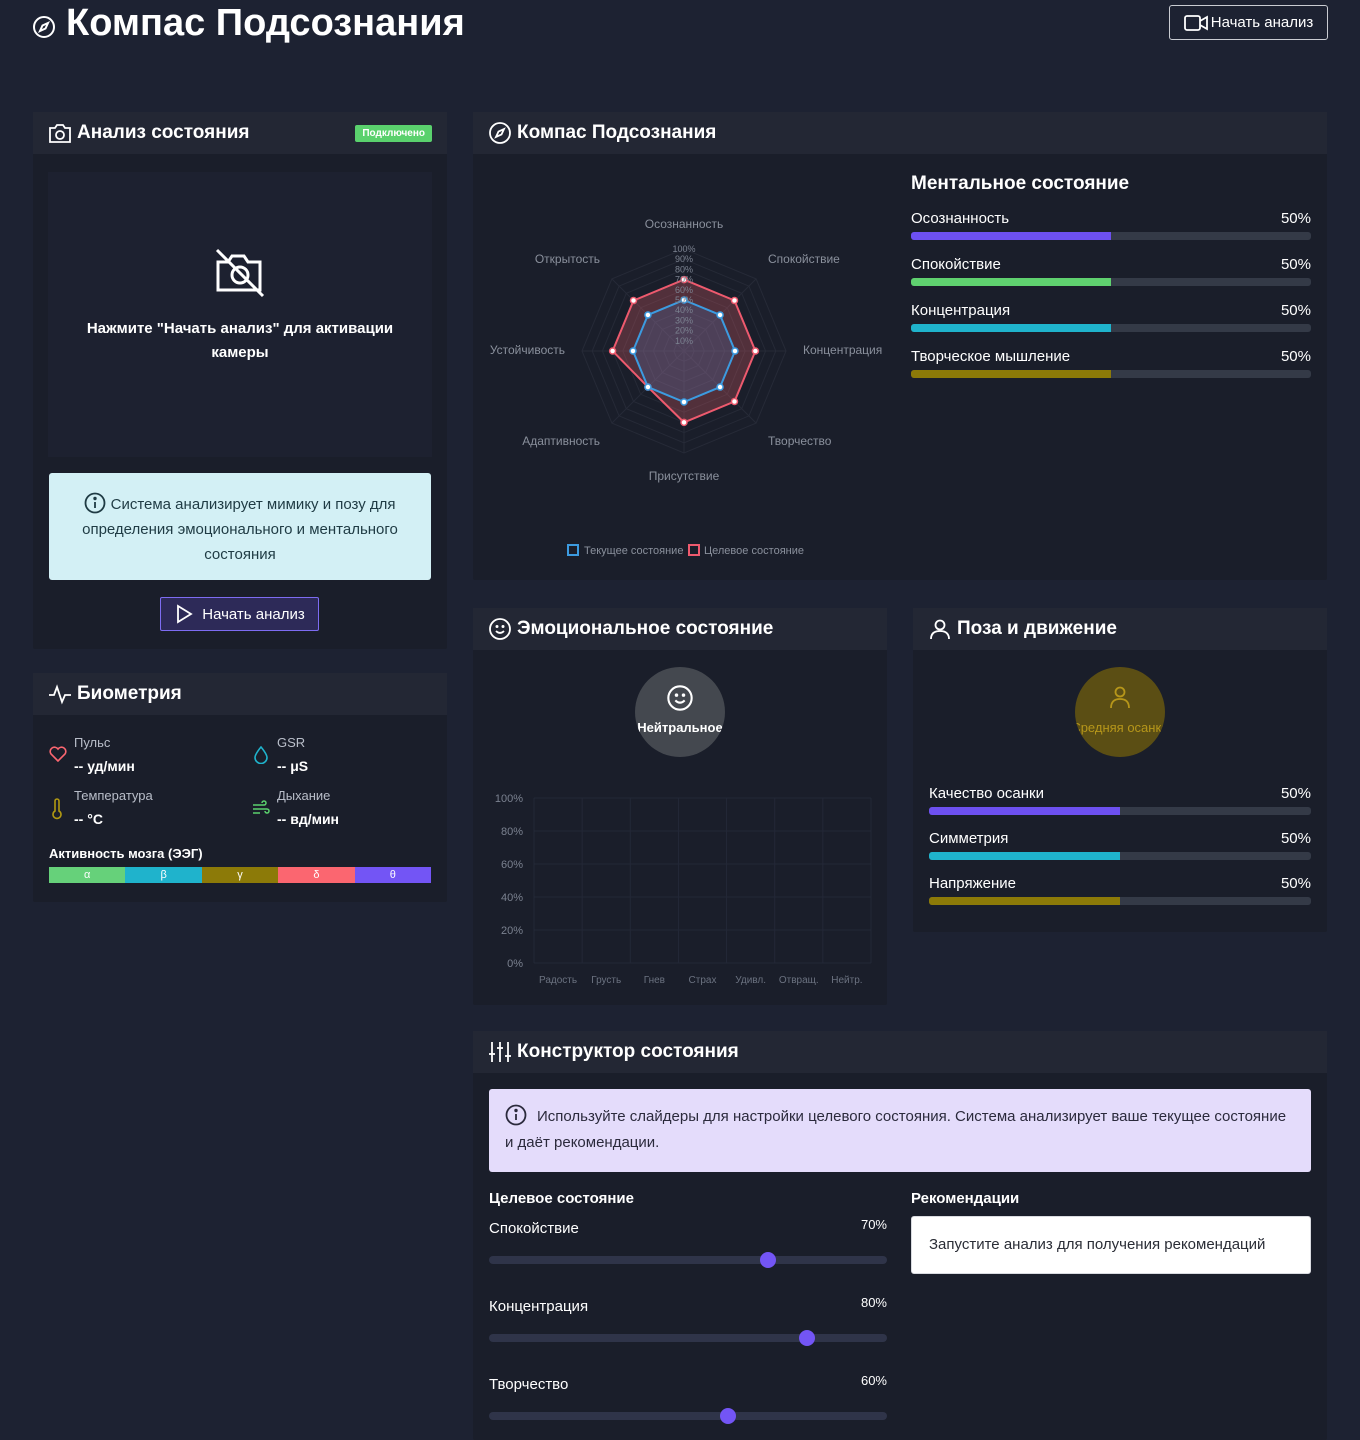 The width and height of the screenshot is (1360, 1440). I want to click on legend-current-swatch, so click(573, 550).